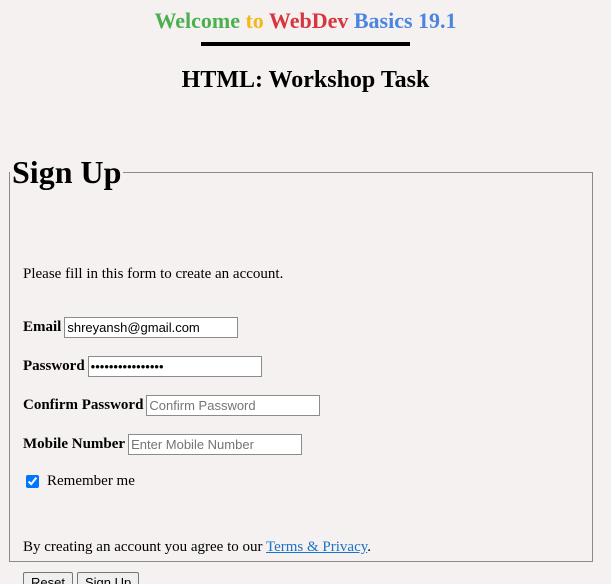 This screenshot has width=611, height=584. Describe the element at coordinates (54, 366) in the screenshot. I see `password-label: Password` at that location.